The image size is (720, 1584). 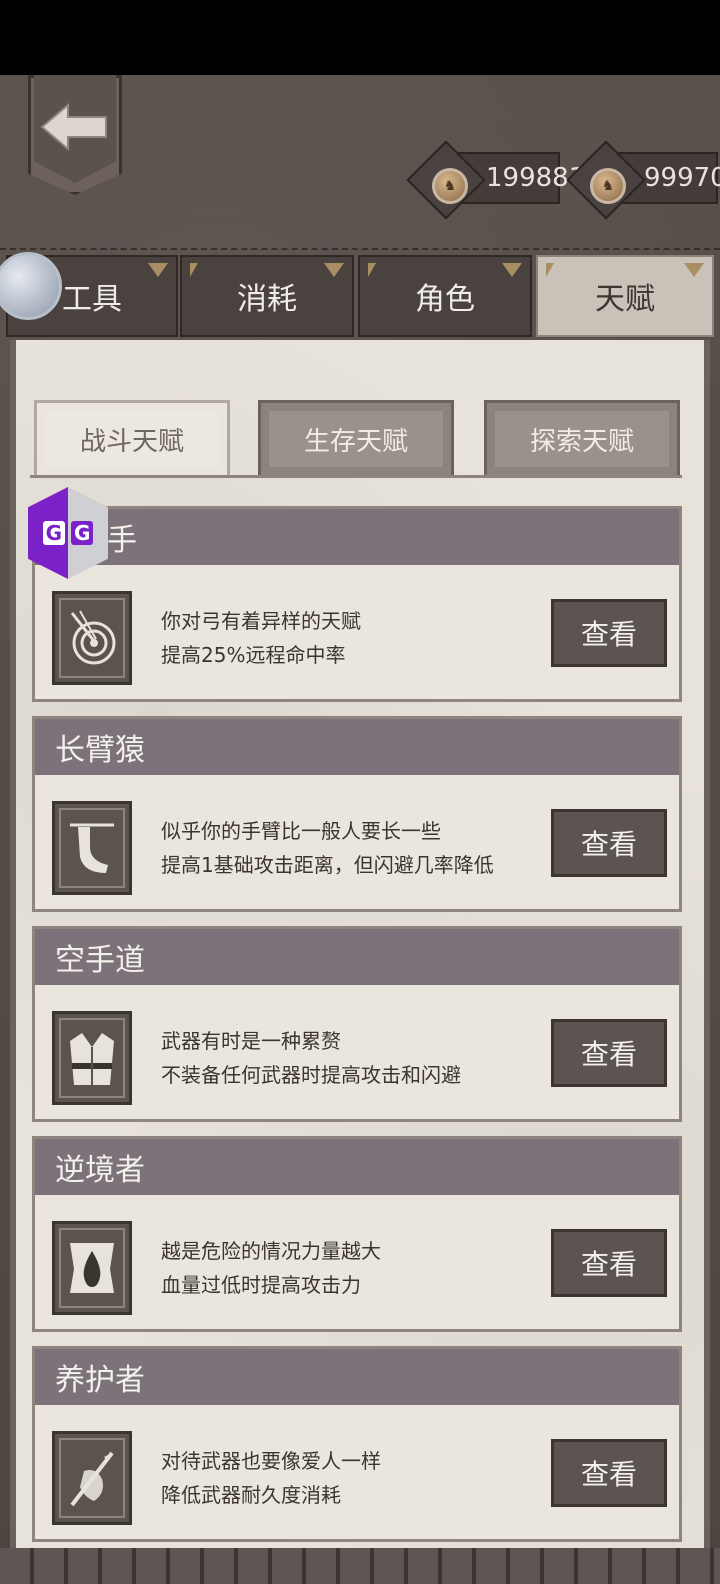 I want to click on subtab-survival-label: 生存天赋, so click(x=355, y=441).